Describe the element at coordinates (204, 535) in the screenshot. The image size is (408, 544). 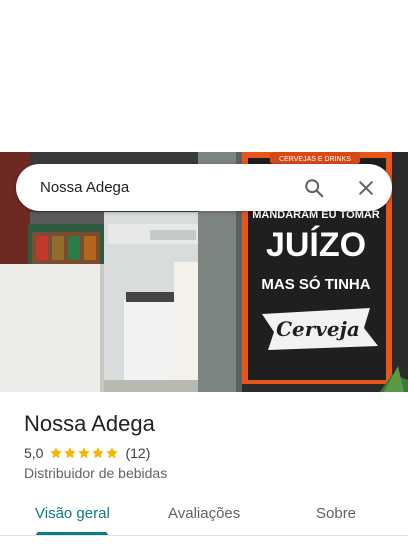
I see `tabs-divider` at that location.